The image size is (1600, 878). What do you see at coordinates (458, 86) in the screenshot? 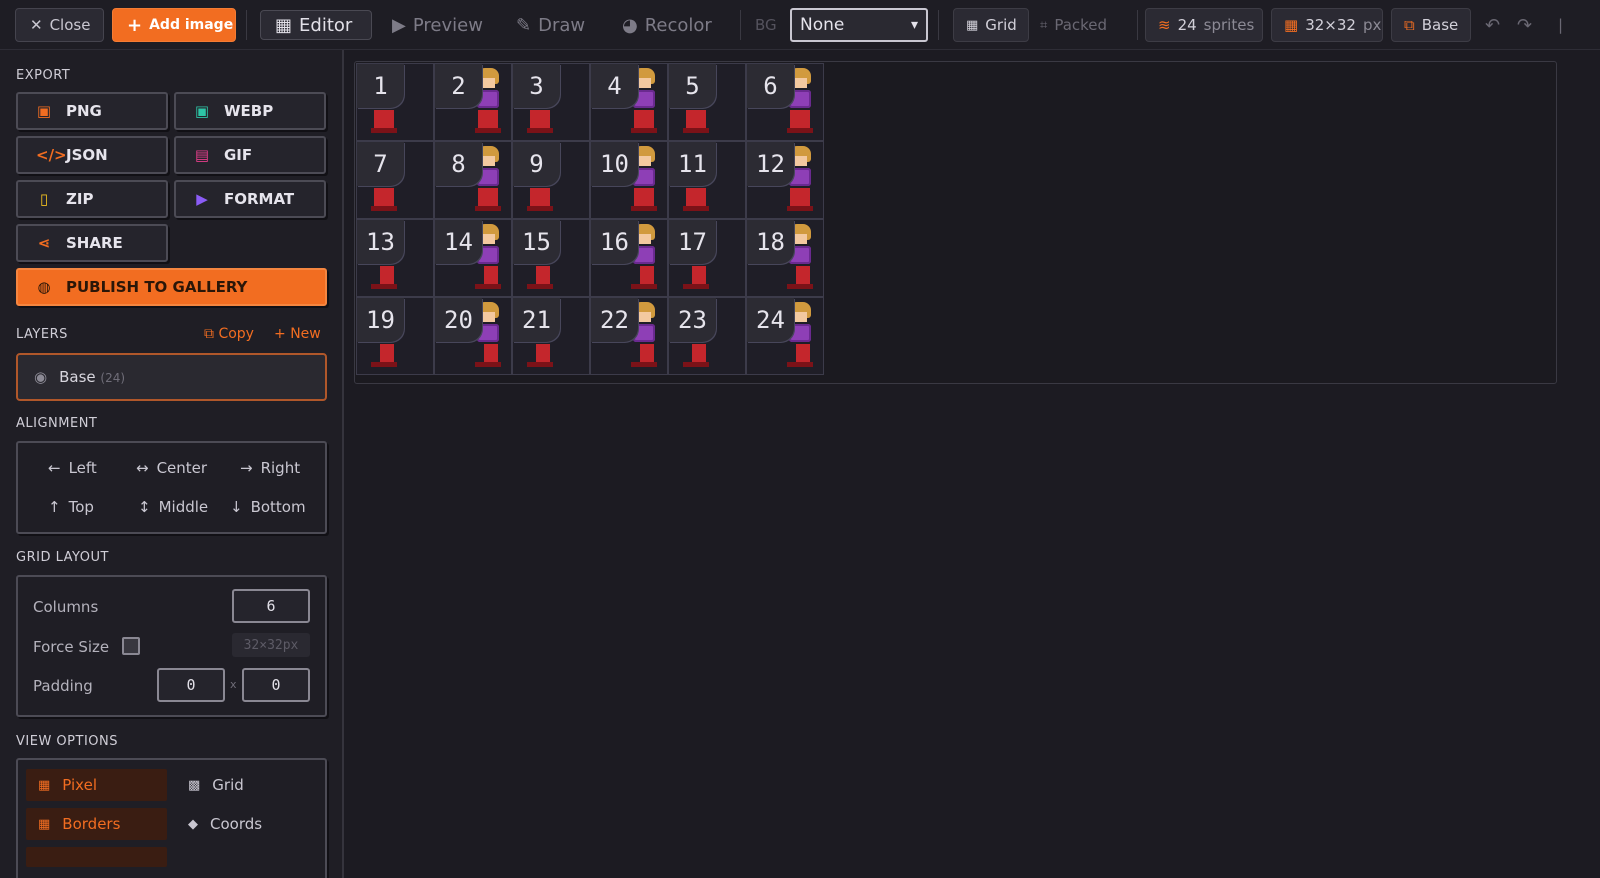
I see `sprite-index-label: 2` at bounding box center [458, 86].